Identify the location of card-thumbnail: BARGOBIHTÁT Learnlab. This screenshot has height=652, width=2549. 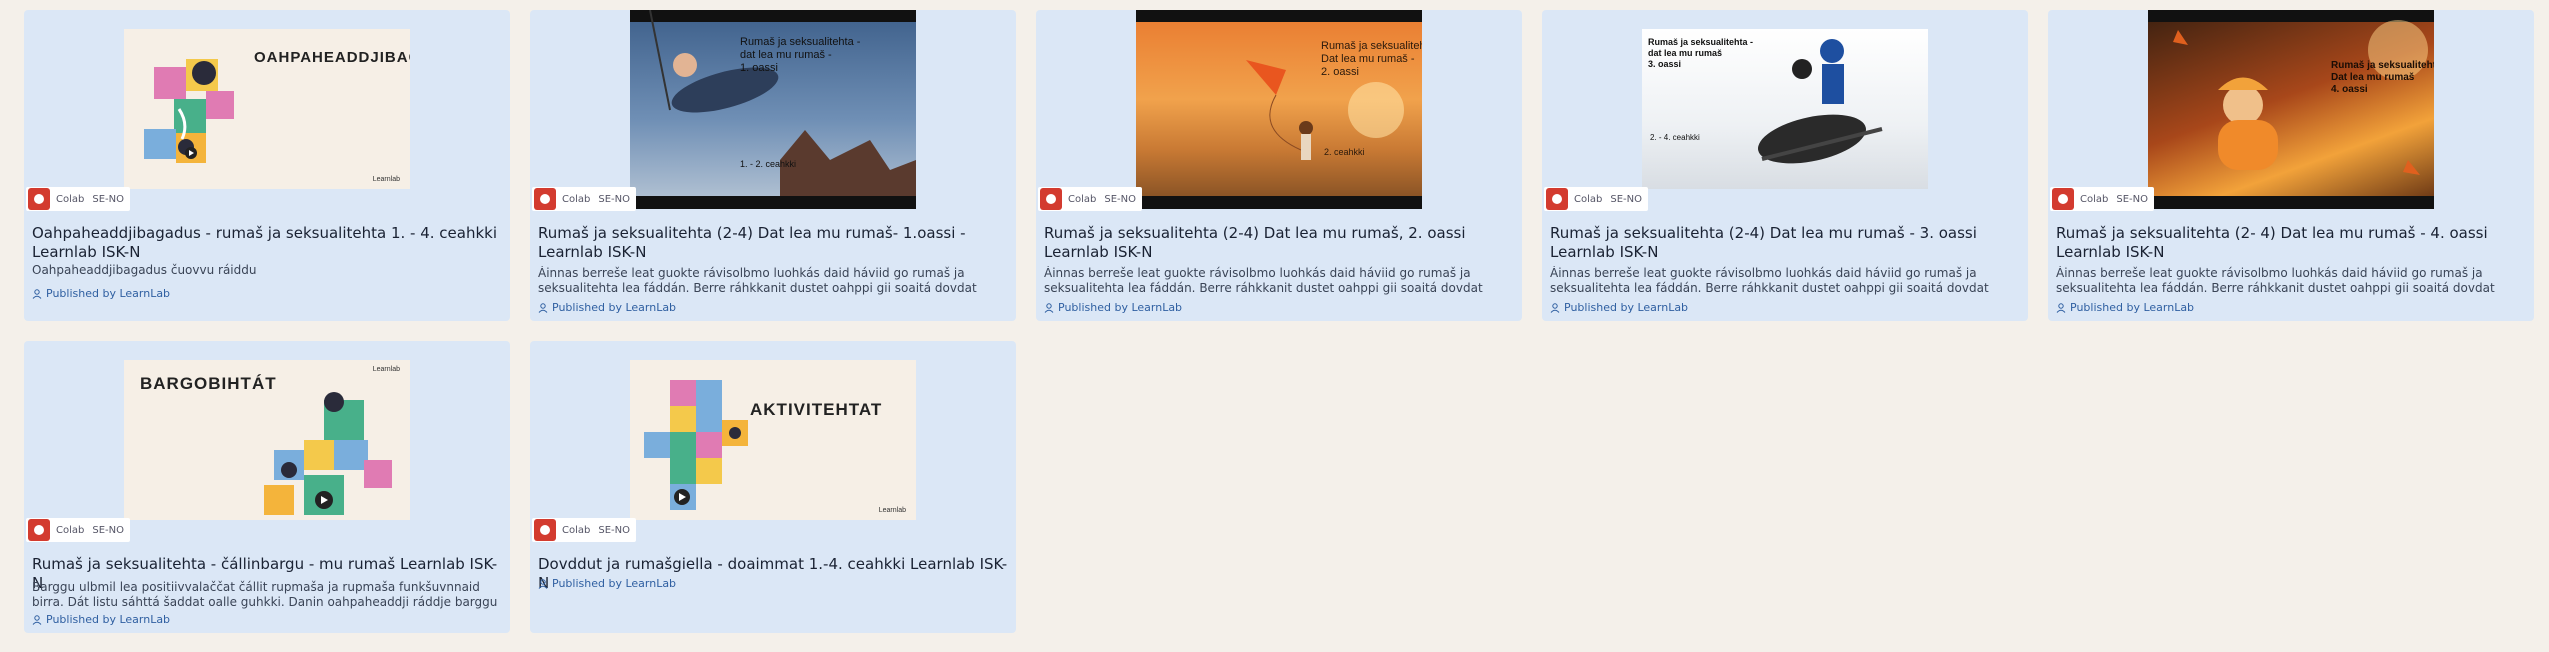
(267, 443).